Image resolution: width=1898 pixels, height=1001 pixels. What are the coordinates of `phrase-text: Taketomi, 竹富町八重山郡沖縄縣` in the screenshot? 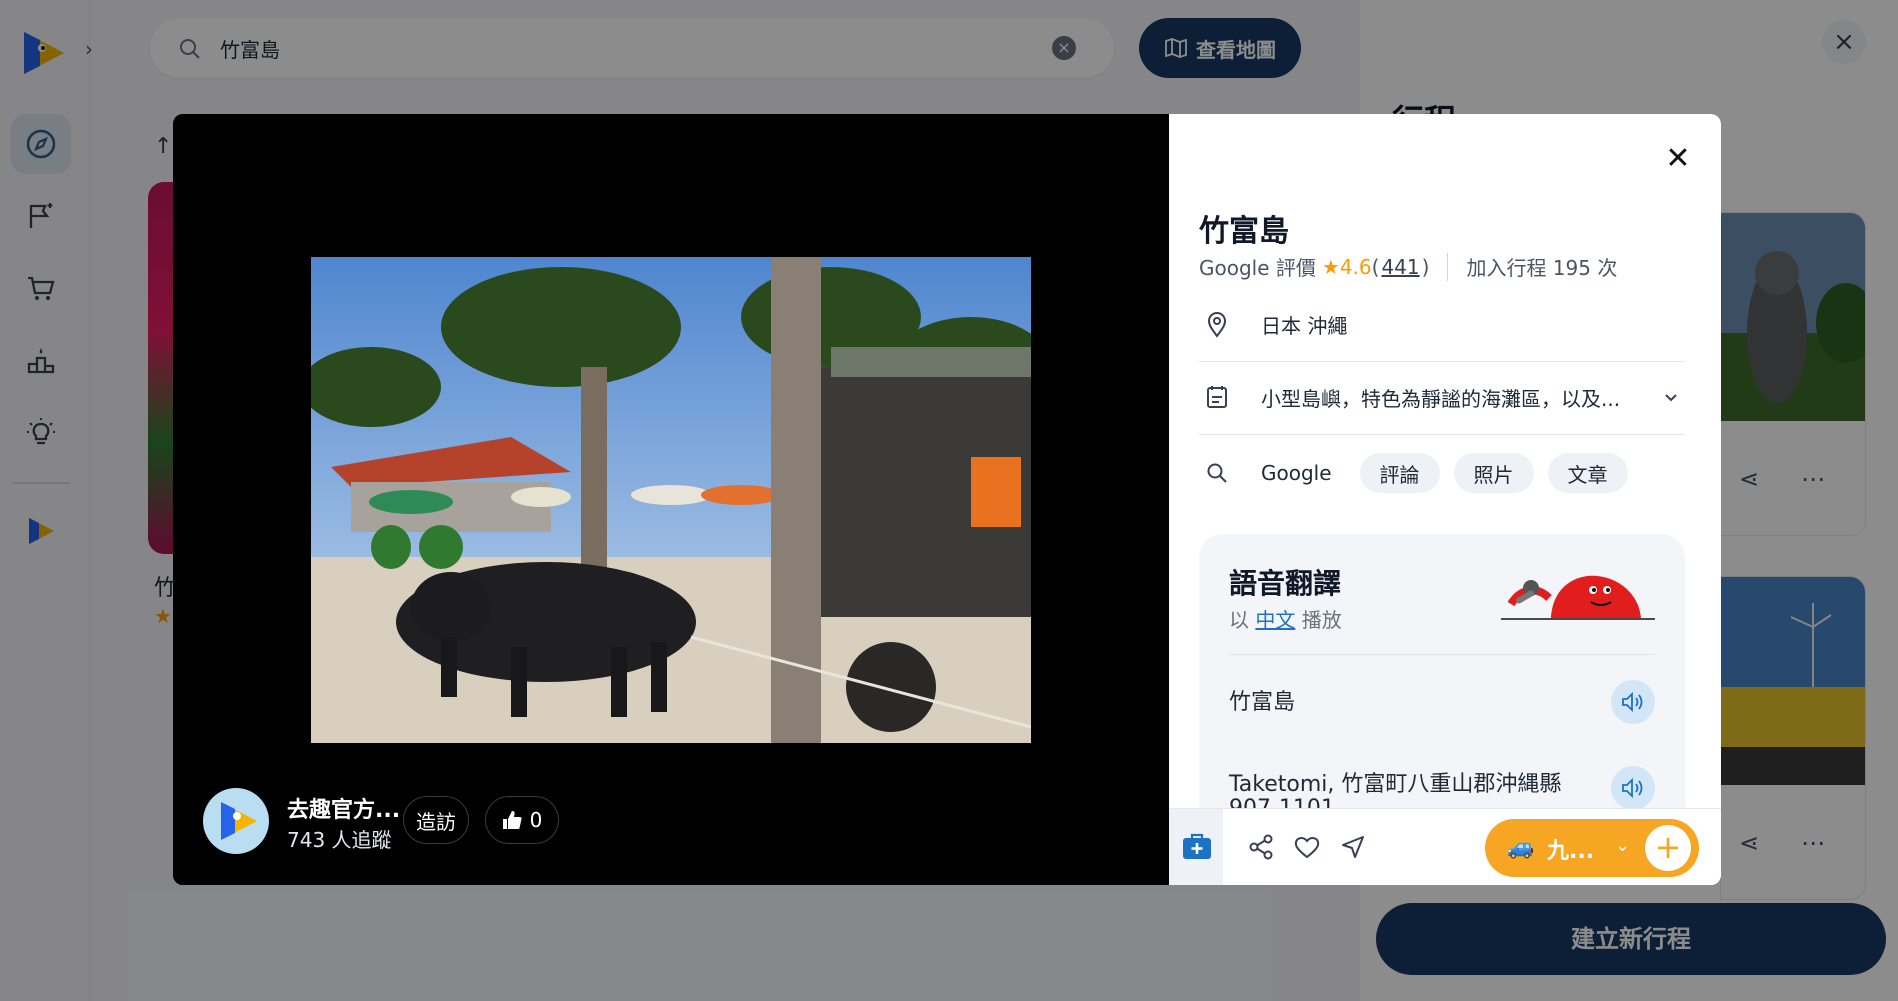 It's located at (1395, 784).